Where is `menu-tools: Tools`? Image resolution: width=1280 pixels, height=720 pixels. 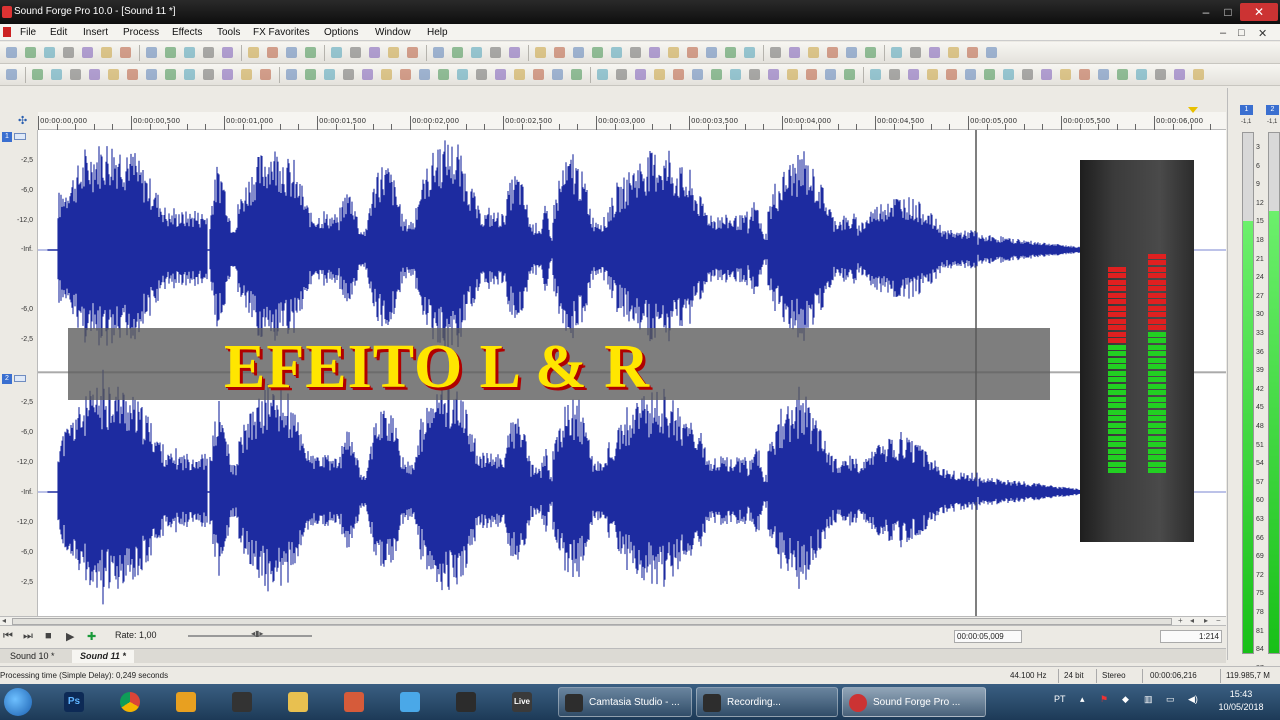 menu-tools: Tools is located at coordinates (228, 32).